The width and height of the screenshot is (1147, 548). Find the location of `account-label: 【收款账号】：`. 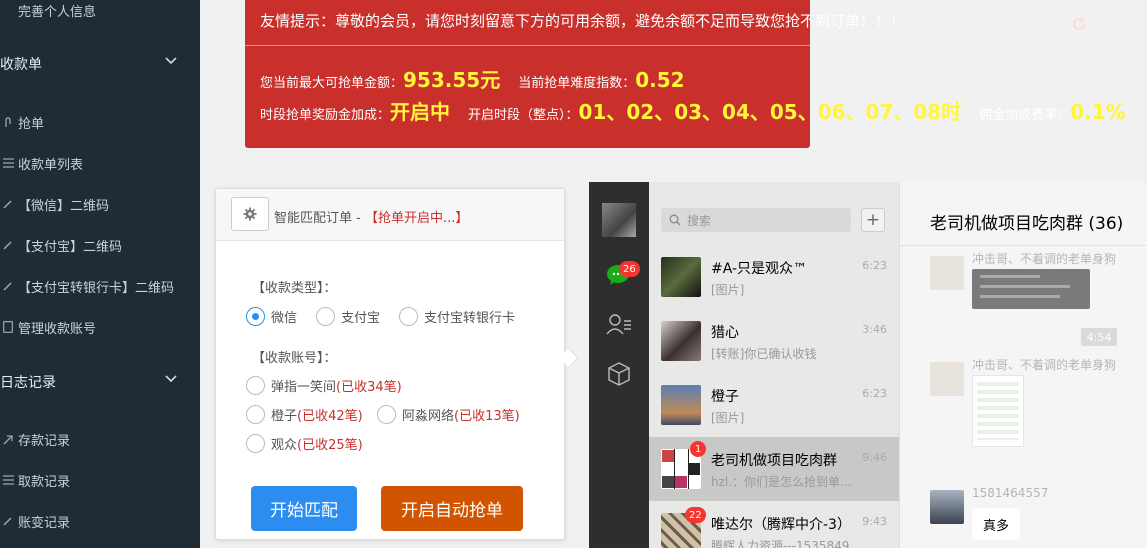

account-label: 【收款账号】： is located at coordinates (294, 358).